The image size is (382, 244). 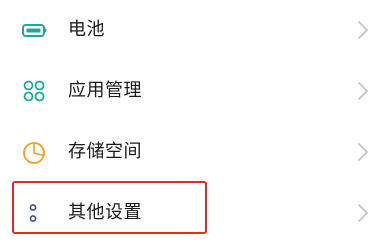 I want to click on settings-item-label: 其他设置, so click(x=105, y=212).